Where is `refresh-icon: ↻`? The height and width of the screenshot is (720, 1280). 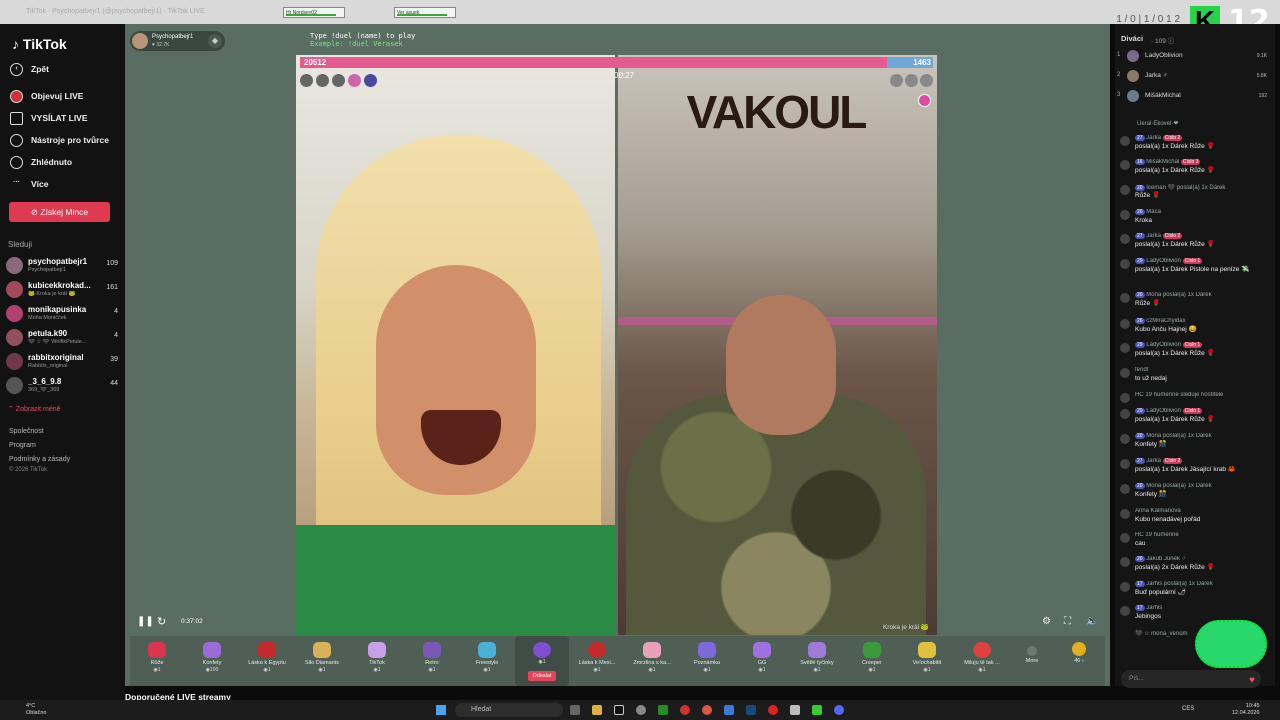
refresh-icon: ↻ is located at coordinates (161, 621).